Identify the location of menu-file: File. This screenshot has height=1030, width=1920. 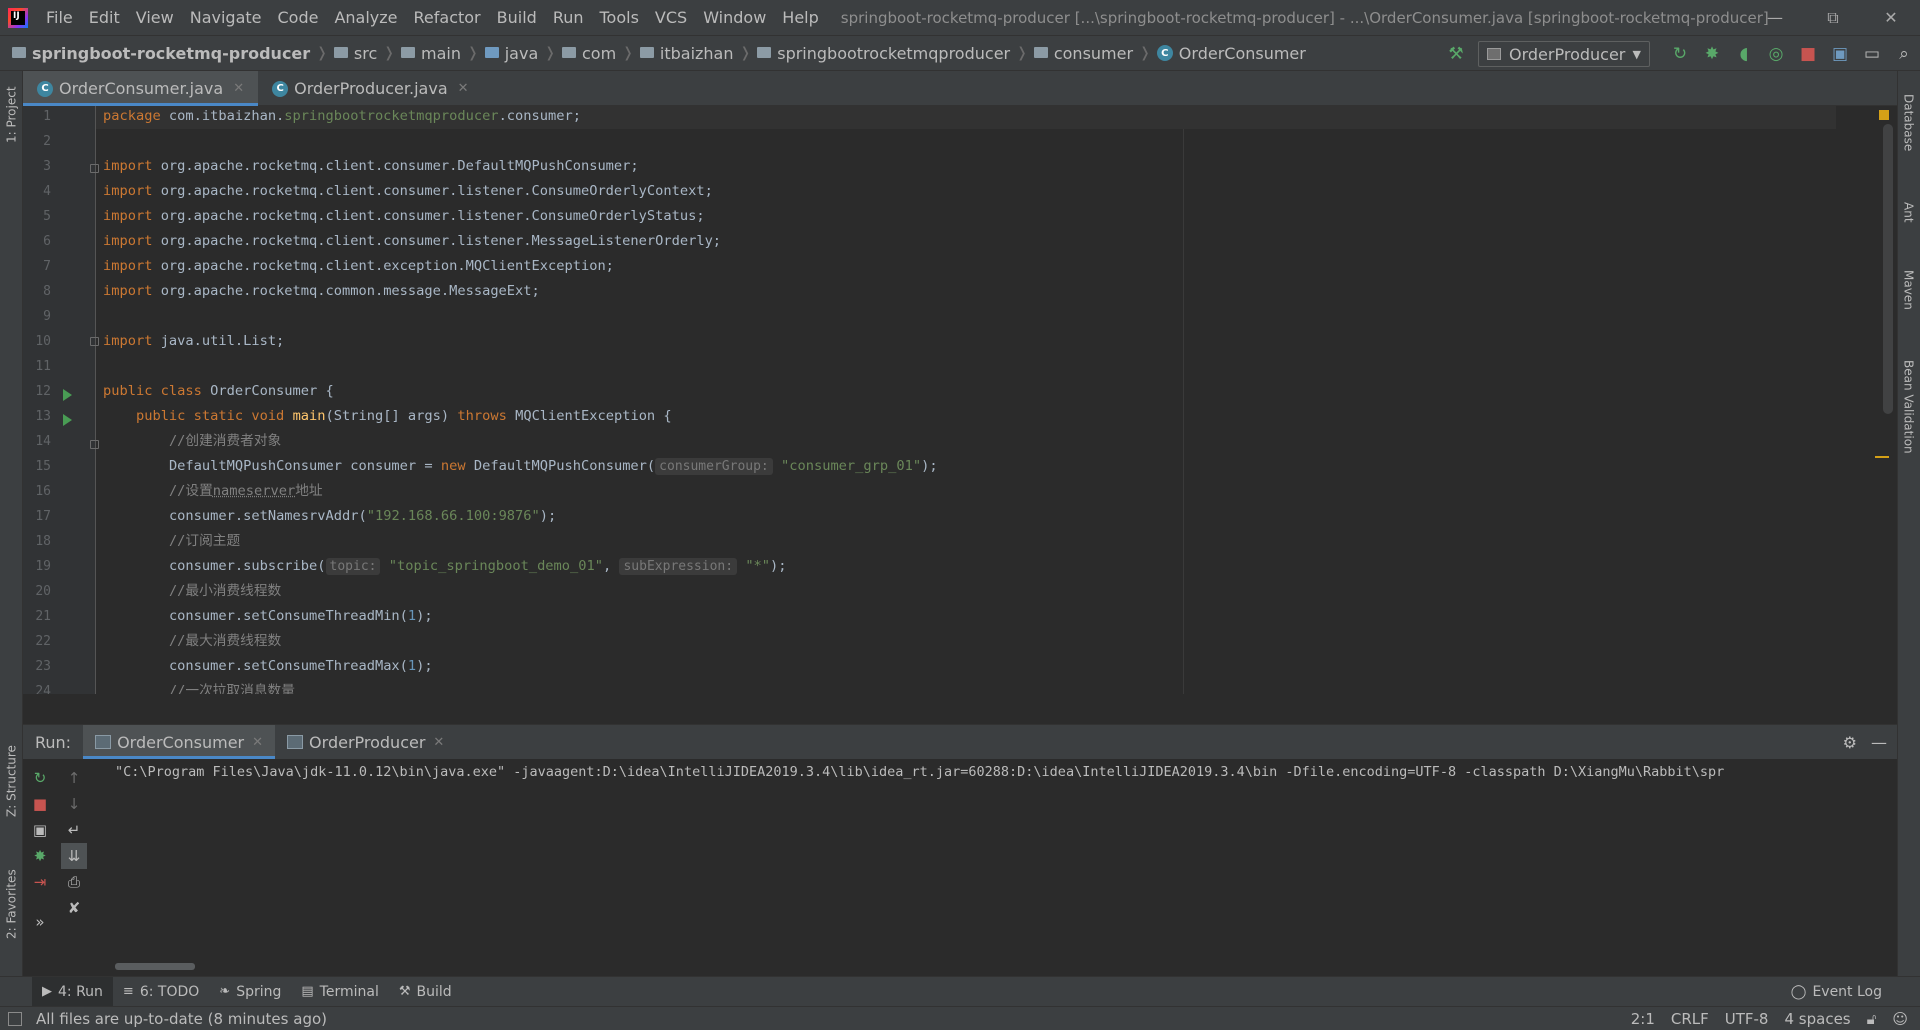
(59, 17).